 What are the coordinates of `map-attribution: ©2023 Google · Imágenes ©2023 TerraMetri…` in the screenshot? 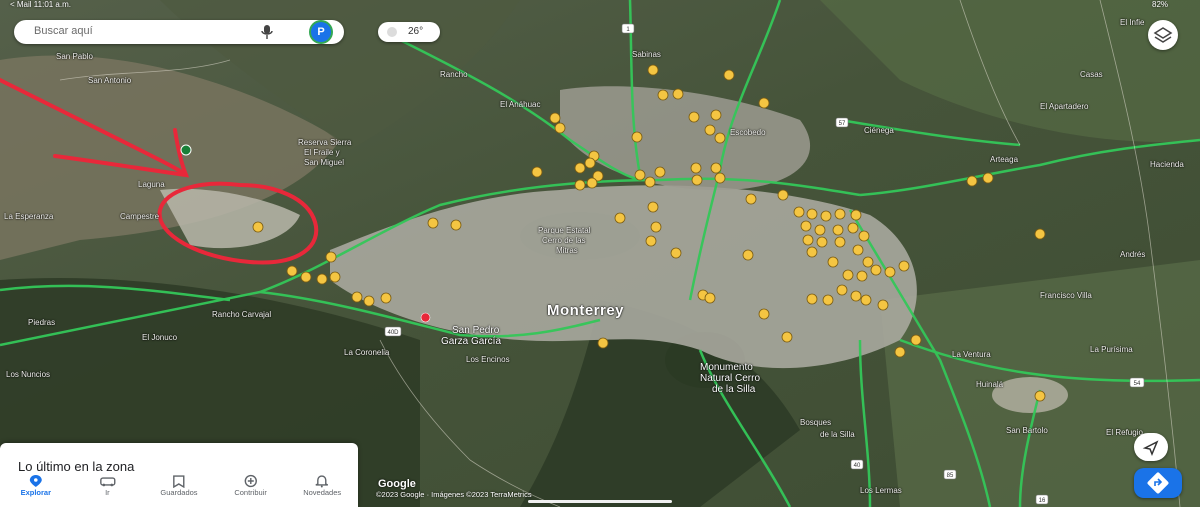 It's located at (454, 494).